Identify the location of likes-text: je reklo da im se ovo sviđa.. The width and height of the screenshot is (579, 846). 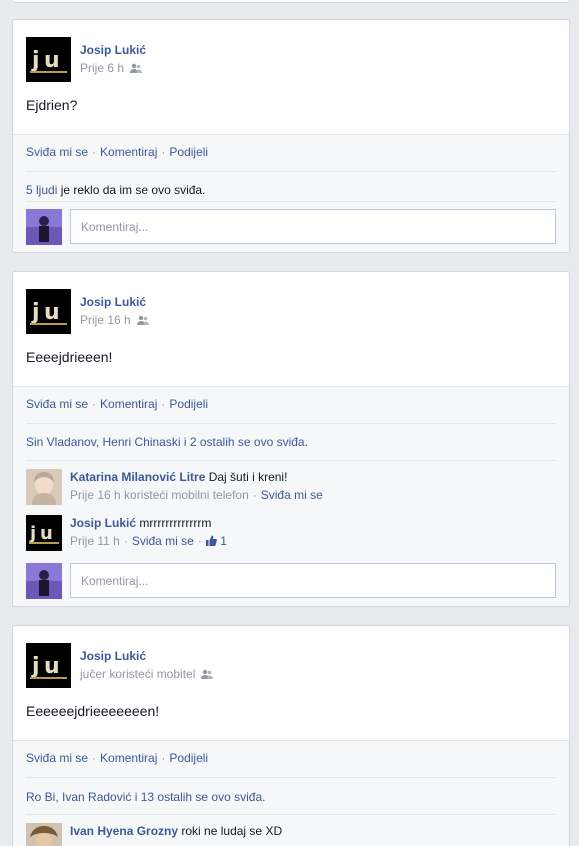
(131, 190).